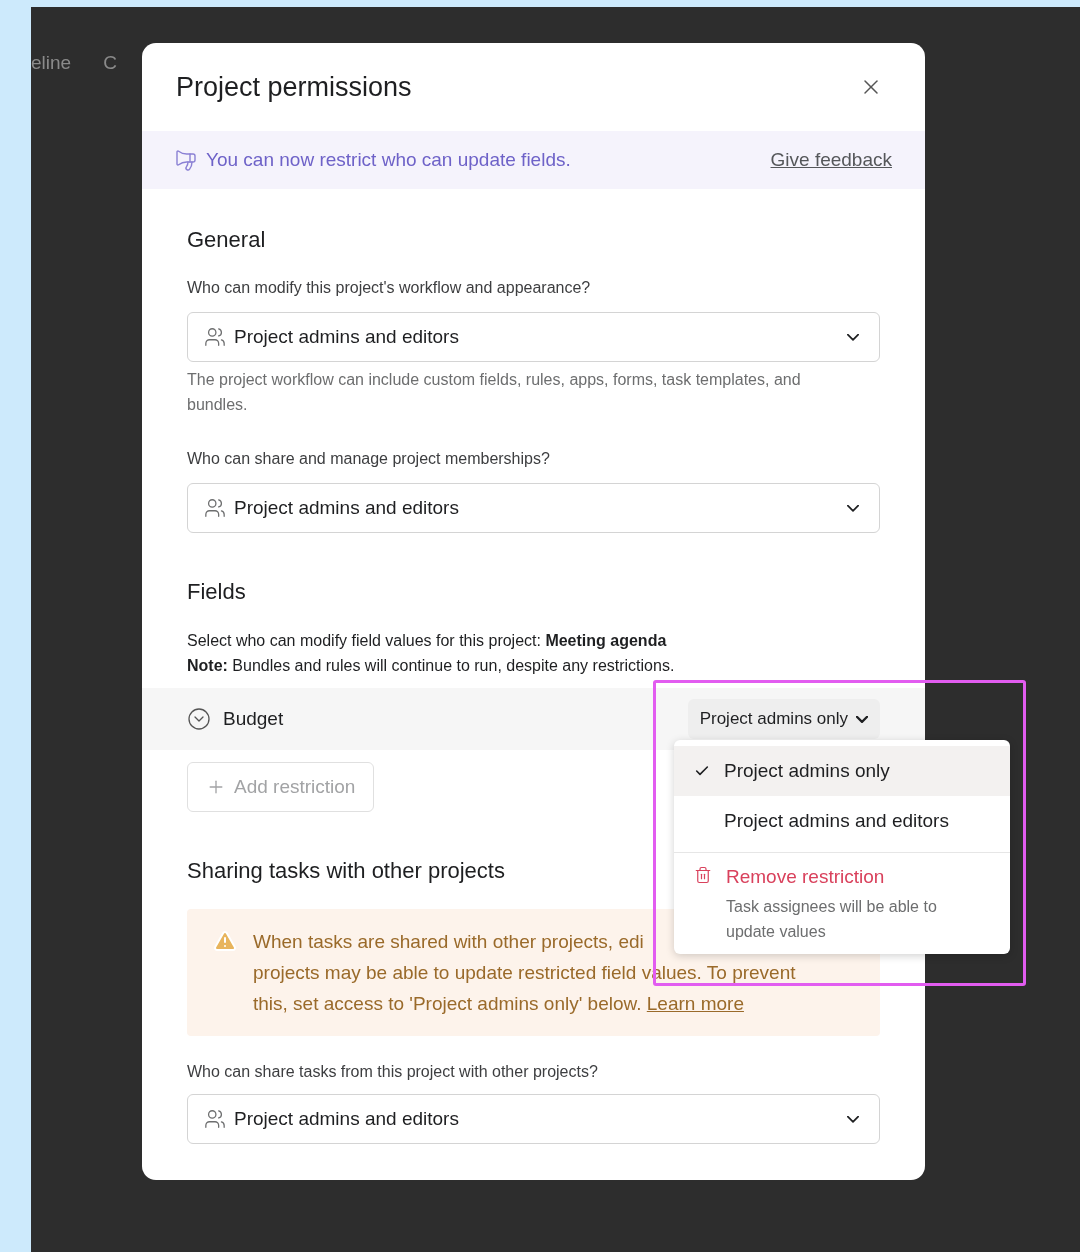 This screenshot has width=1080, height=1252. Describe the element at coordinates (842, 771) in the screenshot. I see `menu-option: Project admins only` at that location.